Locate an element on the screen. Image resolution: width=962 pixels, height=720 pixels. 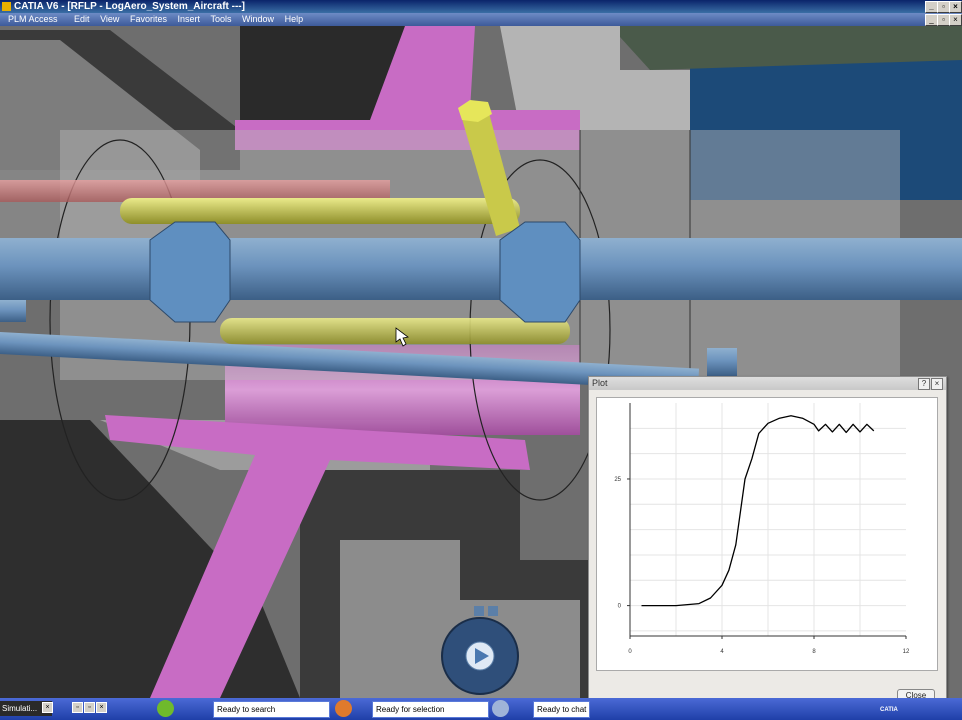
catia-app-icon is located at coordinates (6, 6).